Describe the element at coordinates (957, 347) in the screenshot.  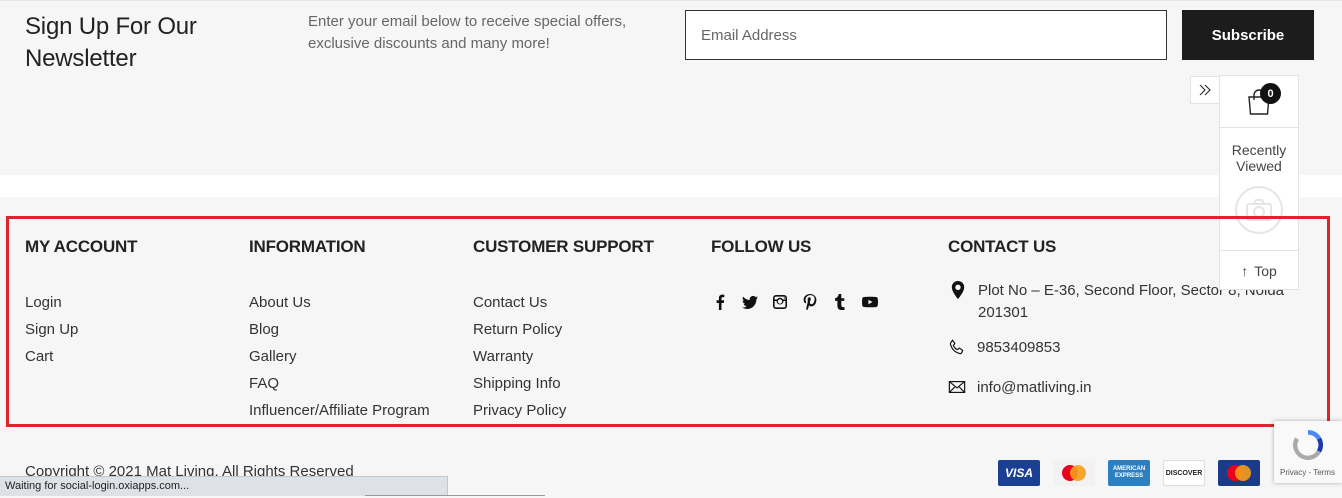
I see `phone-icon` at that location.